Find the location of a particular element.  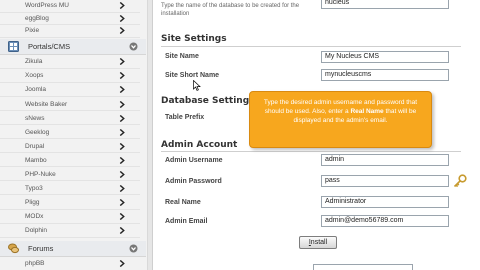

sidebar-item-xoops: Xoops is located at coordinates (70, 76).